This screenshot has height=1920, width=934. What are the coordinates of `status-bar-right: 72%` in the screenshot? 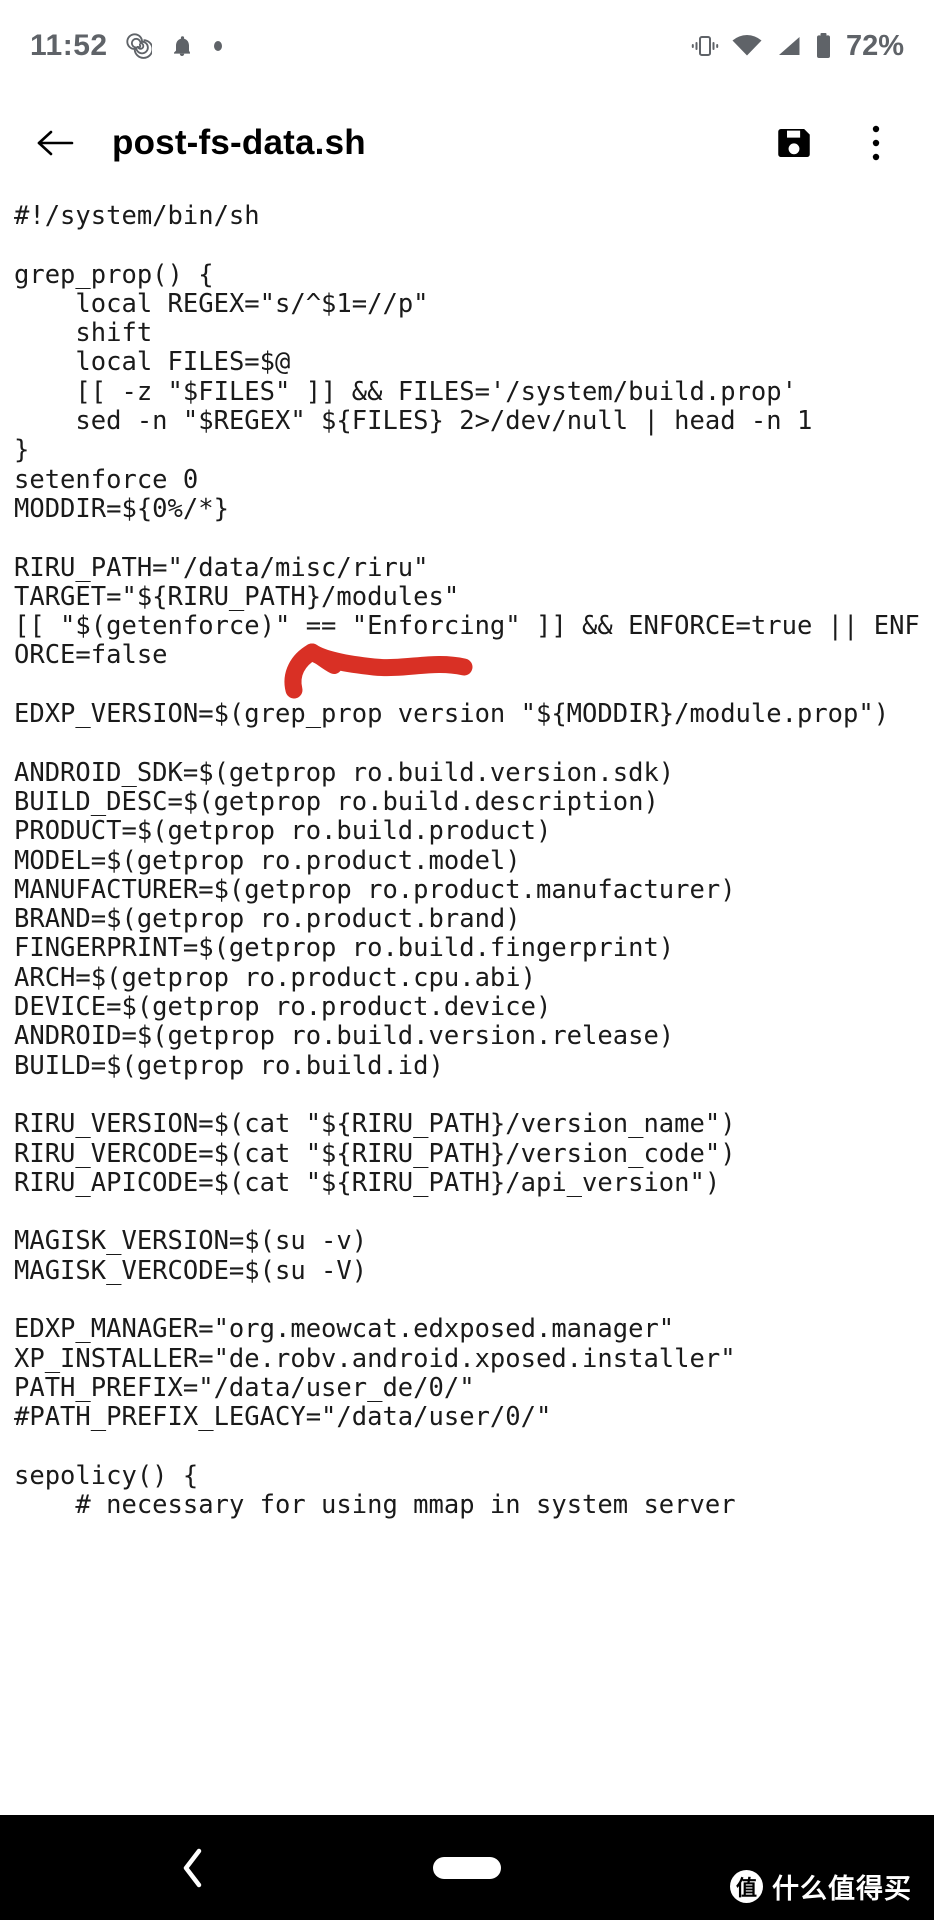 It's located at (797, 46).